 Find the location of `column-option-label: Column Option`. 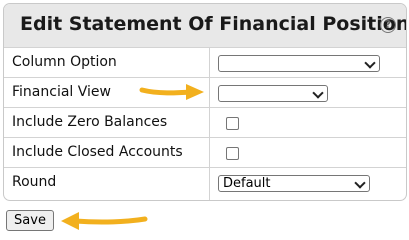

column-option-label: Column Option is located at coordinates (64, 62).